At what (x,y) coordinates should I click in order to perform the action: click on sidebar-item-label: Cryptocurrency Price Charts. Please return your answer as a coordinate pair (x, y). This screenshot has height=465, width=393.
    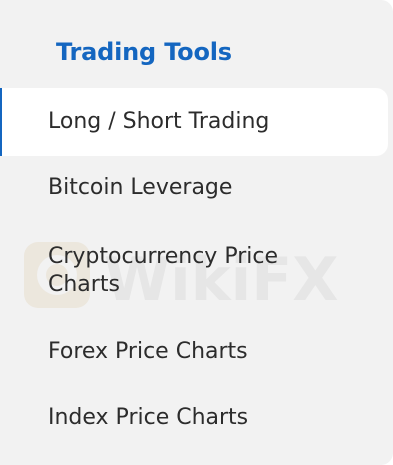
    Looking at the image, I should click on (163, 270).